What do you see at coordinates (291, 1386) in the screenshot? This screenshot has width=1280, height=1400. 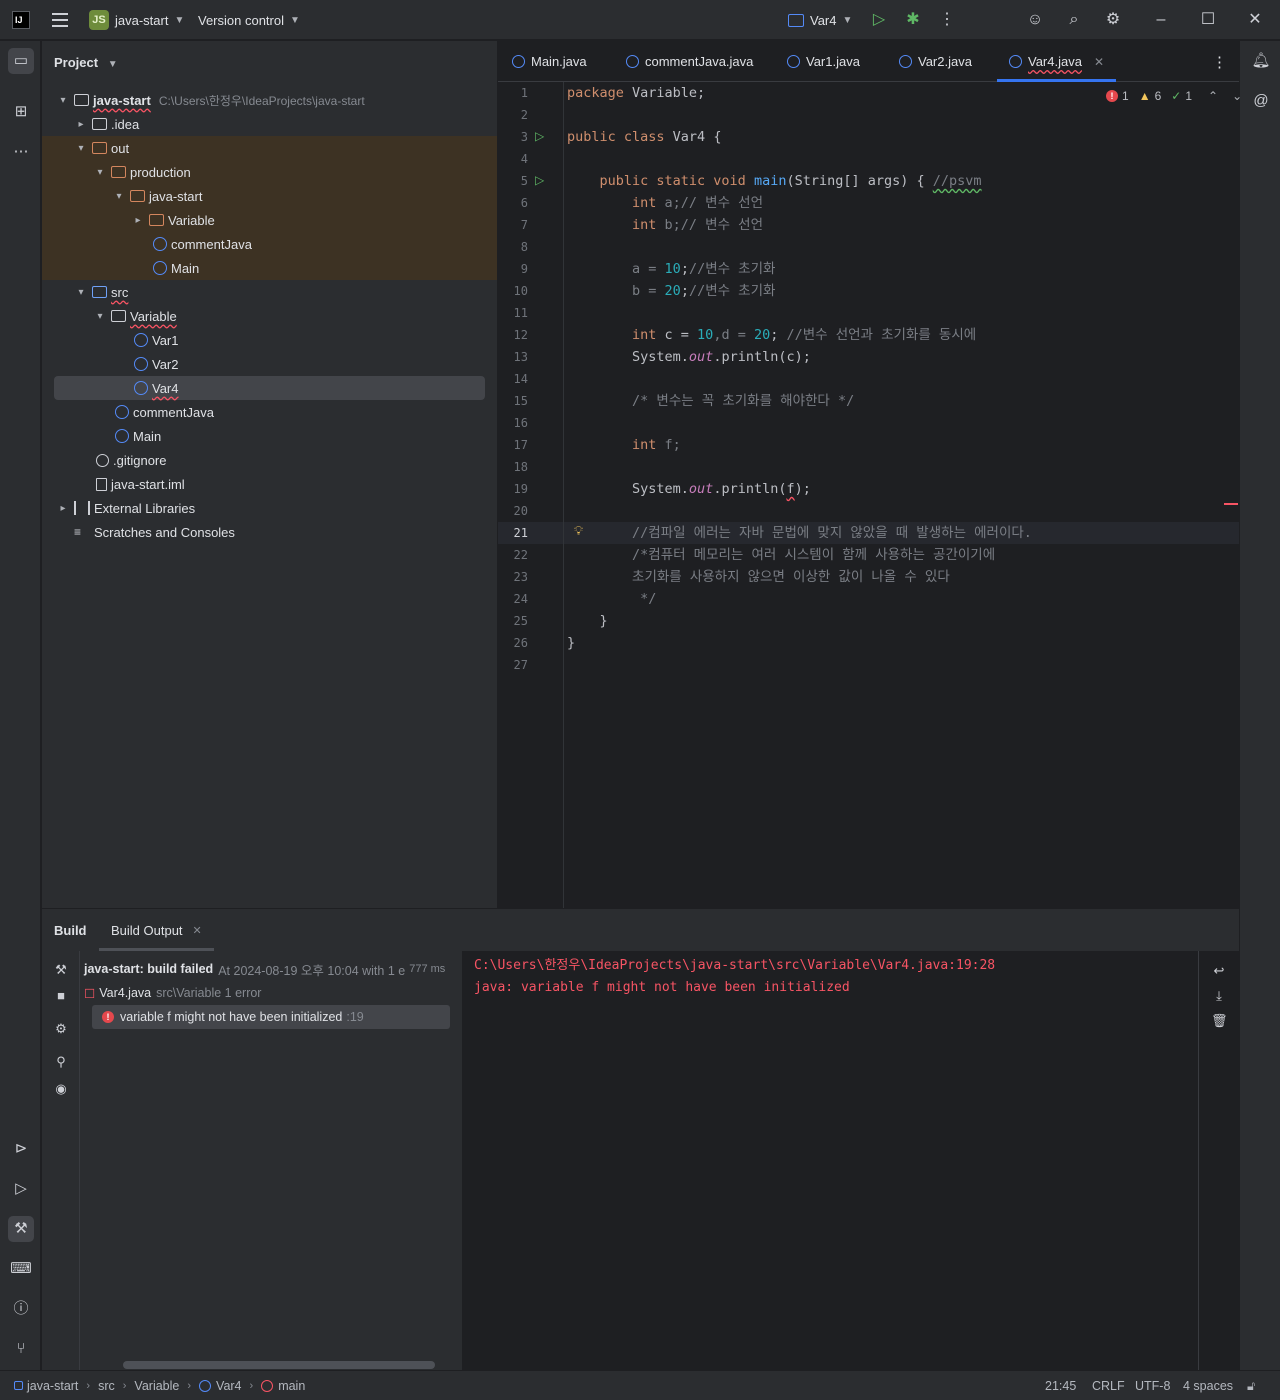 I see `breadcrumb-item: main` at bounding box center [291, 1386].